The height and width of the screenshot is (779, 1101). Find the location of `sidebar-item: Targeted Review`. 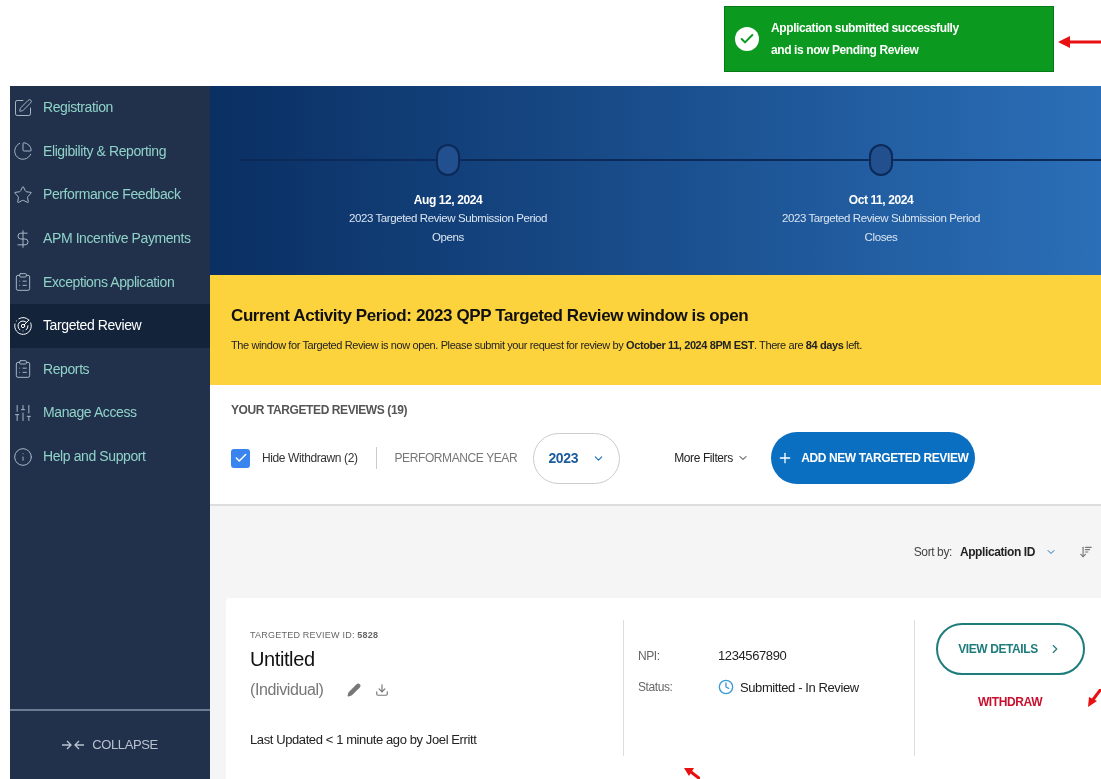

sidebar-item: Targeted Review is located at coordinates (110, 325).